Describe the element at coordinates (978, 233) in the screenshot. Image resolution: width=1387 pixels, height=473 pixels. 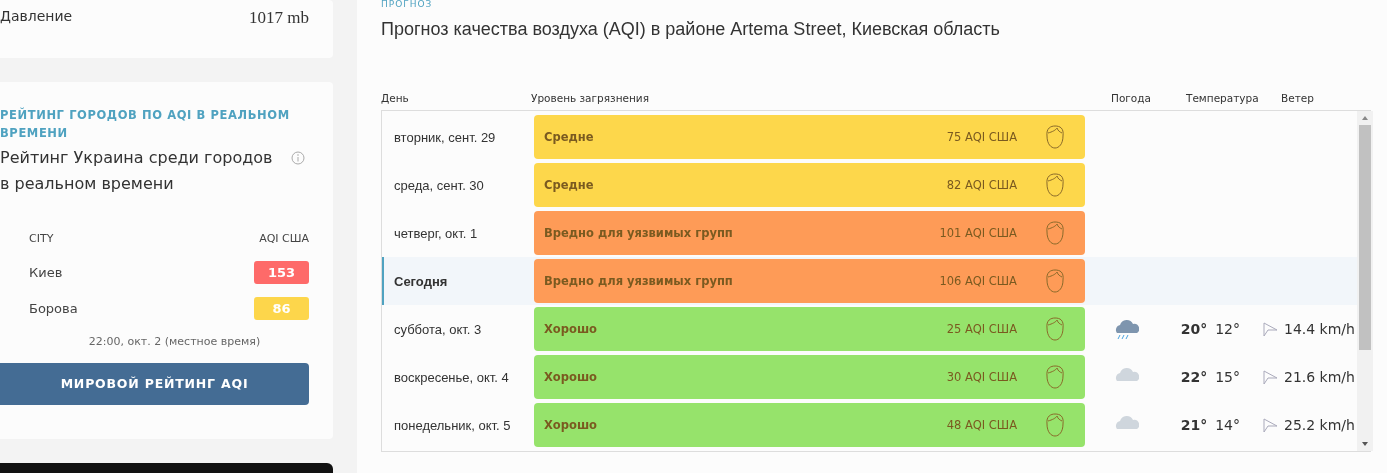
I see `aqi-value: 101 AQI США` at that location.